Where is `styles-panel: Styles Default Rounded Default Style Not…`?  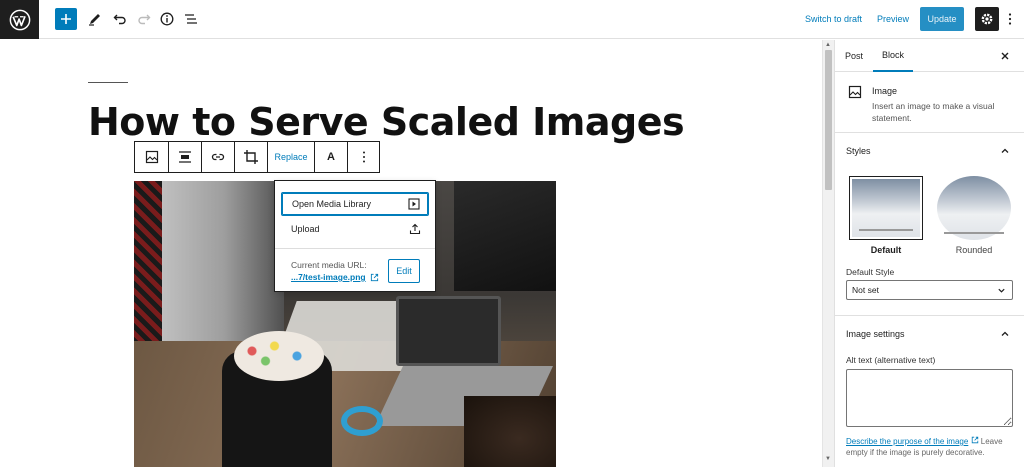 styles-panel: Styles Default Rounded Default Style Not… is located at coordinates (929, 225).